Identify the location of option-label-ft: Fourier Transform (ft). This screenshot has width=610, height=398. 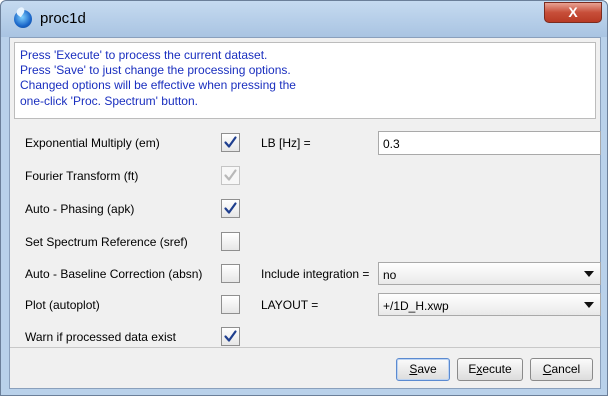
(82, 176).